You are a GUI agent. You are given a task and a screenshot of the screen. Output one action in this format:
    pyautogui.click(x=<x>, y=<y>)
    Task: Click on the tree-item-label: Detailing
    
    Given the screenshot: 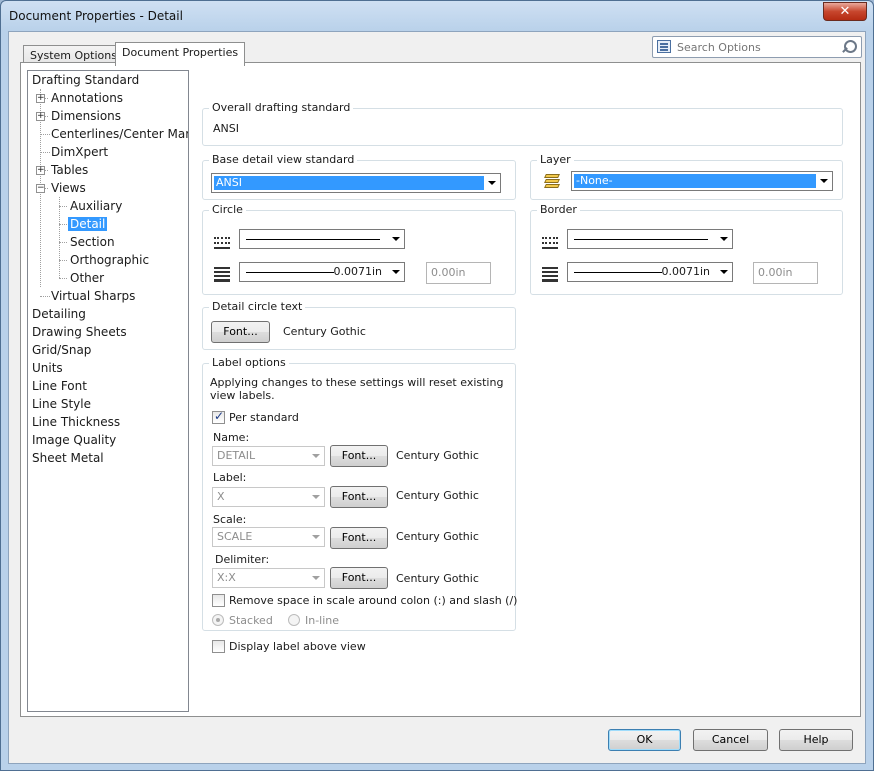 What is the action you would take?
    pyautogui.click(x=59, y=314)
    